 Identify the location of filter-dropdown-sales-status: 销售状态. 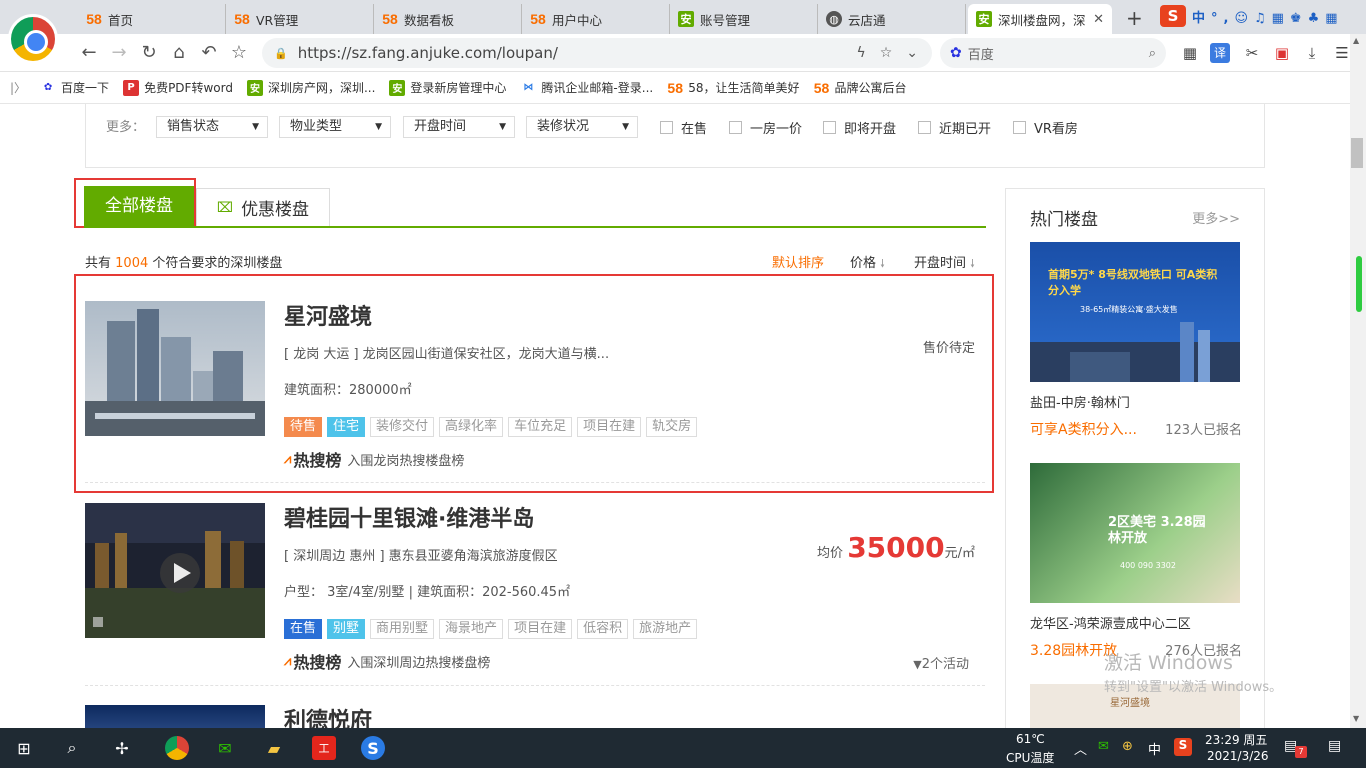
(212, 127).